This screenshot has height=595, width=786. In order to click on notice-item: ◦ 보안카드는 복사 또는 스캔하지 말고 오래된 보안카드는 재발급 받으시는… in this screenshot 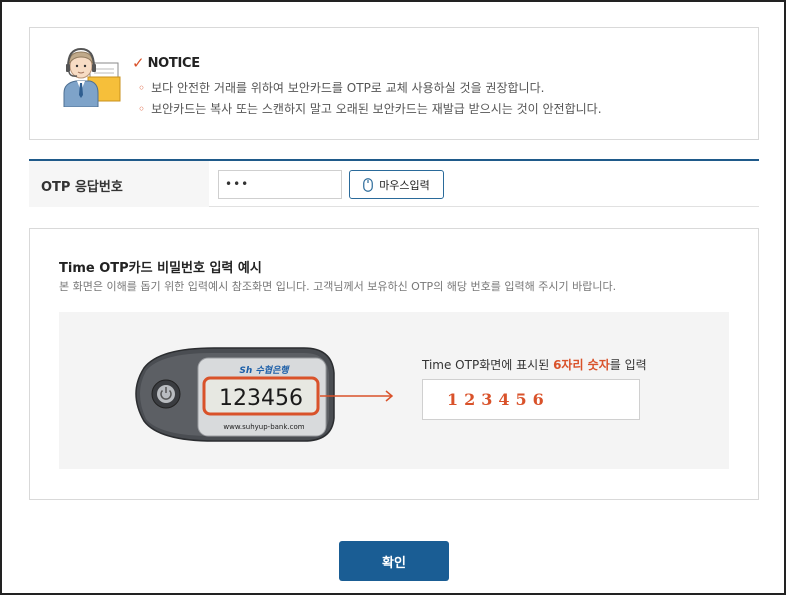, I will do `click(370, 109)`.